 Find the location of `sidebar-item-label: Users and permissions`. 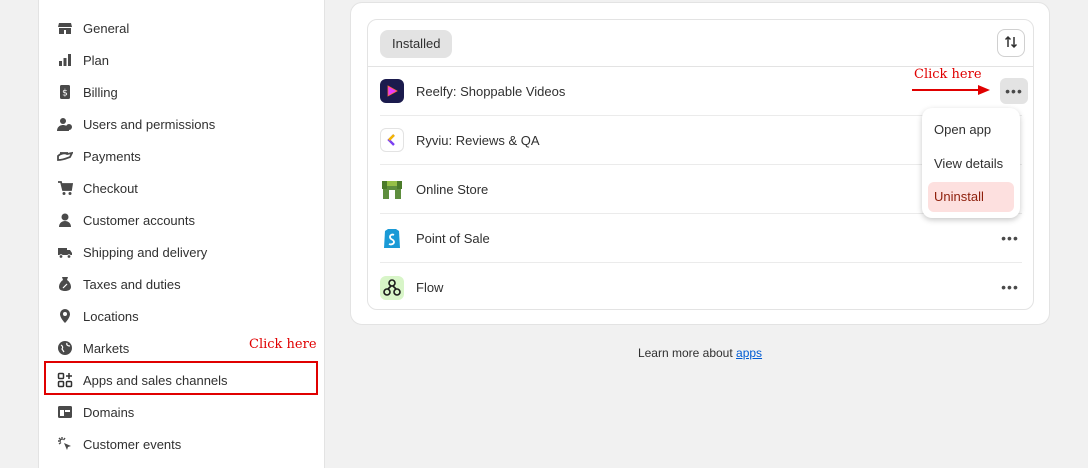

sidebar-item-label: Users and permissions is located at coordinates (149, 124).